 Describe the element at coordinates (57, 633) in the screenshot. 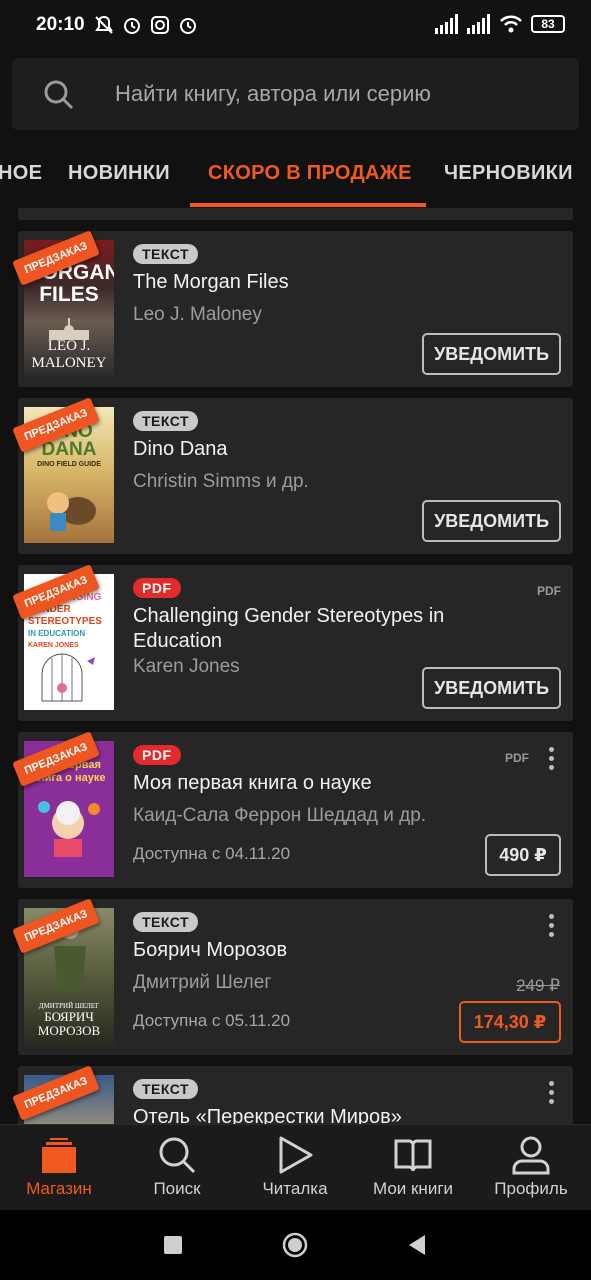

I see `cover-title-line: IN EDUCATION` at that location.